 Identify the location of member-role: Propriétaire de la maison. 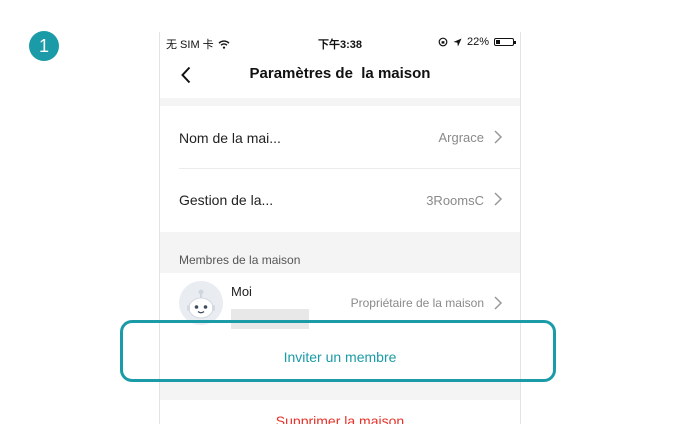
(417, 303).